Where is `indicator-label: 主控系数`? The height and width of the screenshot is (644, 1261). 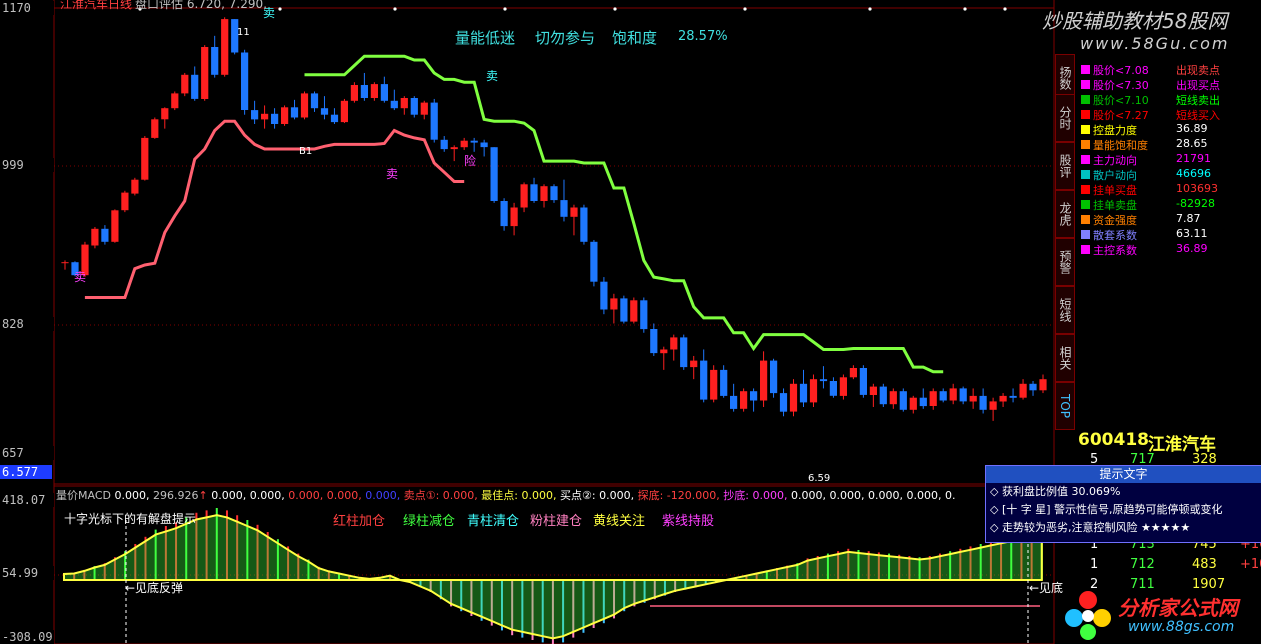 indicator-label: 主控系数 is located at coordinates (1115, 250).